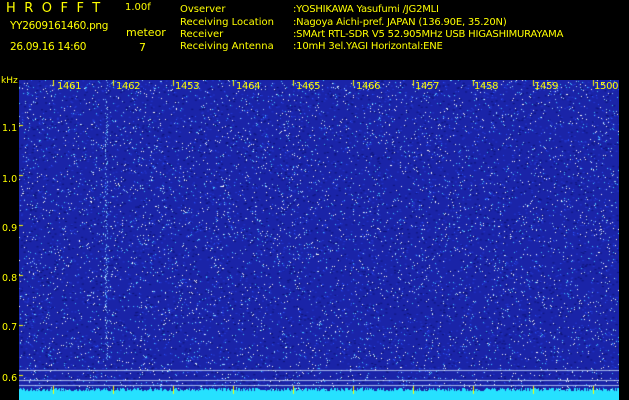  Describe the element at coordinates (10, 278) in the screenshot. I see `y-tick-label: 0.8` at that location.